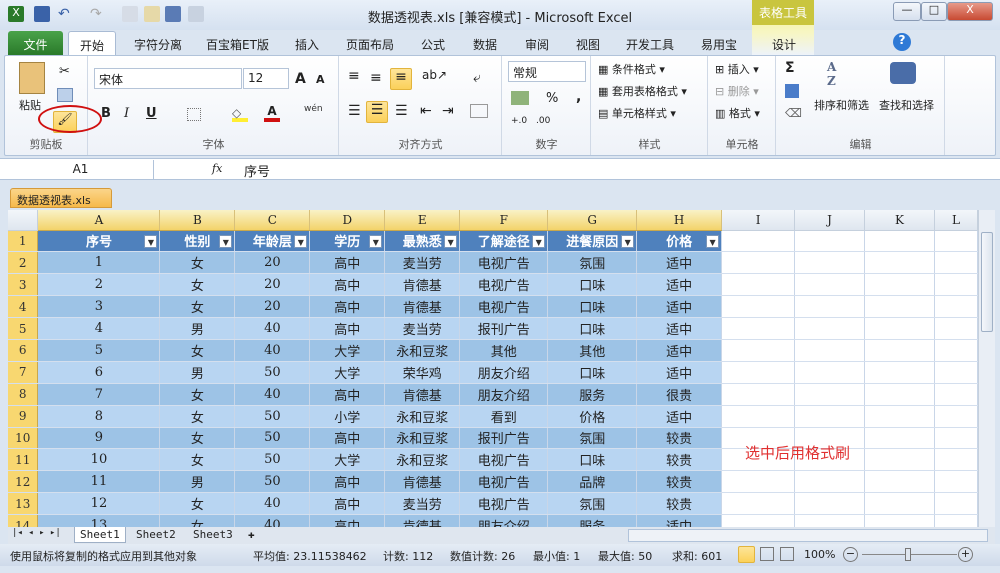  What do you see at coordinates (257, 170) in the screenshot?
I see `formula-input: 序号` at bounding box center [257, 170].